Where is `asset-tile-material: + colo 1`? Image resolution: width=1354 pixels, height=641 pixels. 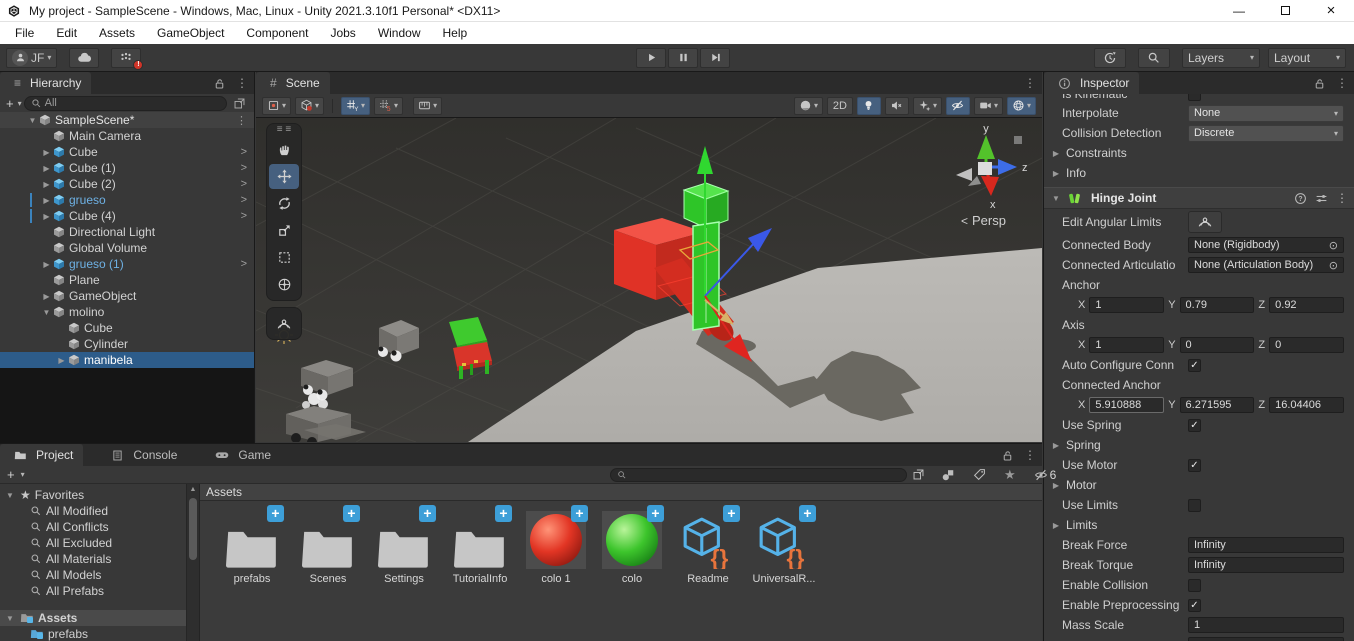 asset-tile-material: + colo 1 is located at coordinates (556, 545).